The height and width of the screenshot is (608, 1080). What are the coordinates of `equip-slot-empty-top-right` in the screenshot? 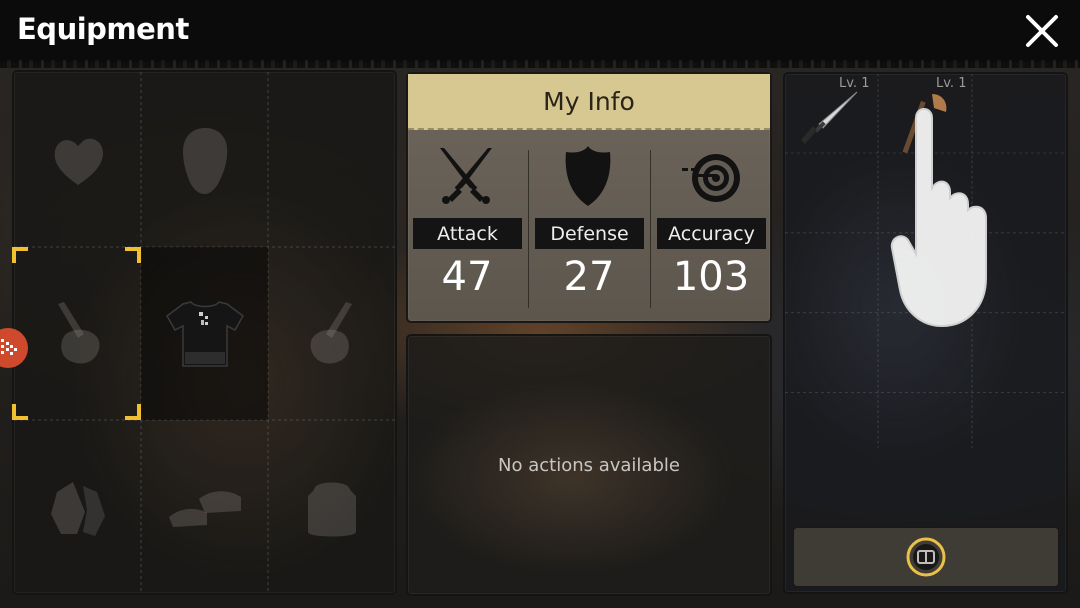 It's located at (331, 159).